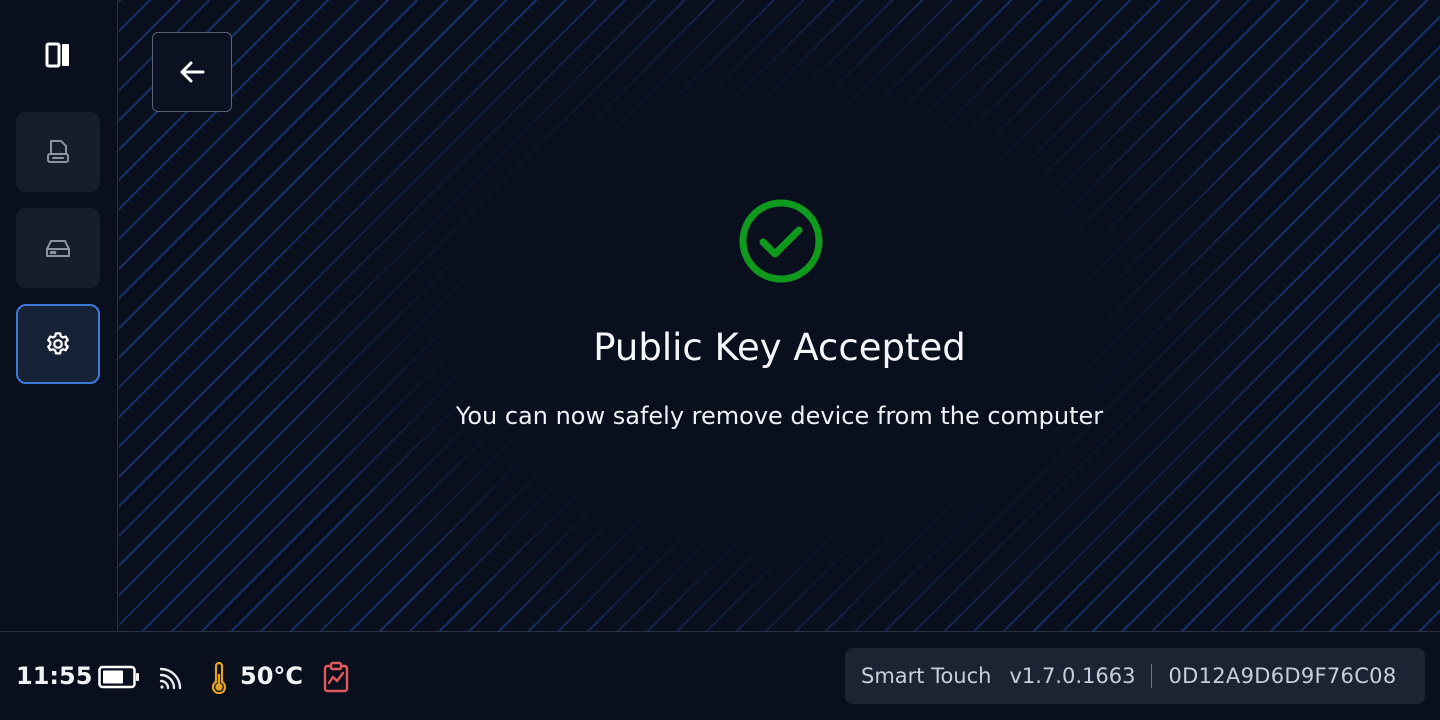 The height and width of the screenshot is (720, 1440). I want to click on device-serial: 0D12A9D6D9F76C08, so click(1282, 676).